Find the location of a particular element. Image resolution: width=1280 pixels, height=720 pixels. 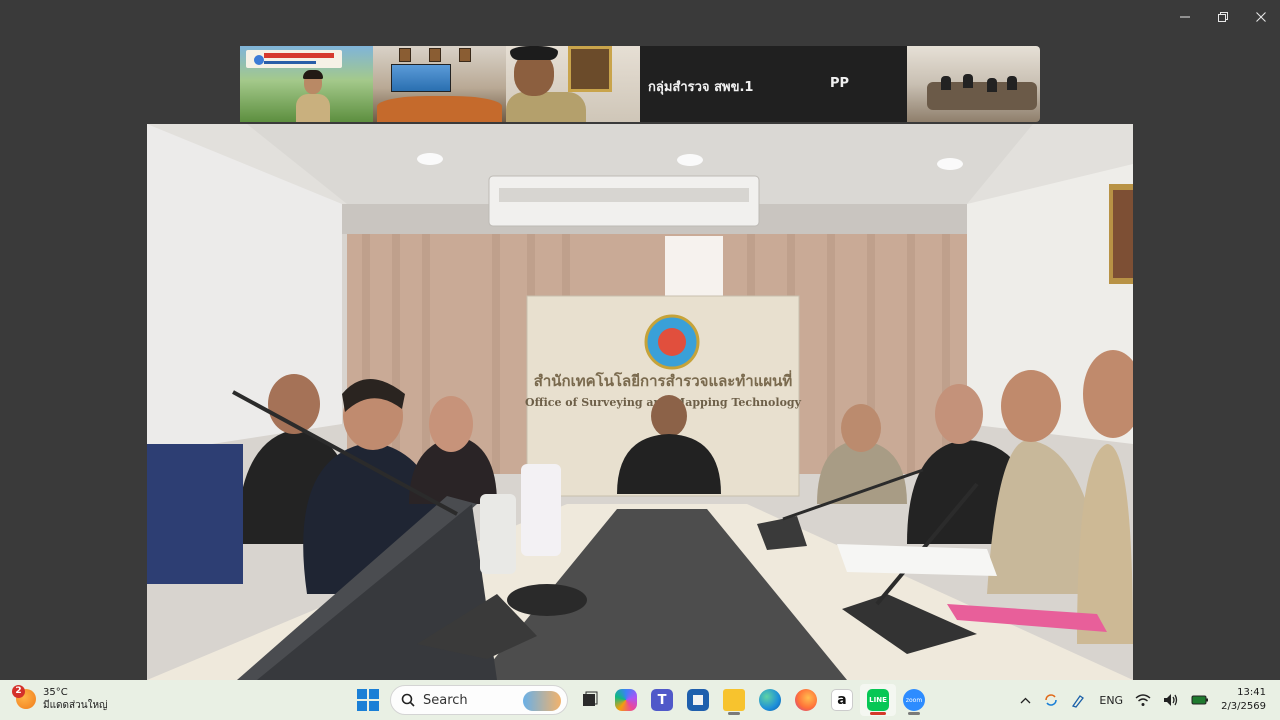

search-label: Search is located at coordinates (445, 700).